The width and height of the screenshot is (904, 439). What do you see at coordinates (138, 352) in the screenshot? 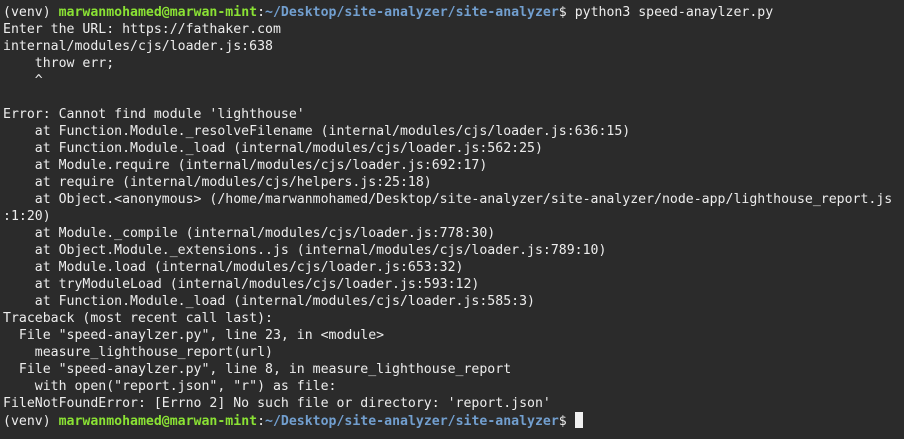
I see `output-line: measure_lighthouse_report(url)` at bounding box center [138, 352].